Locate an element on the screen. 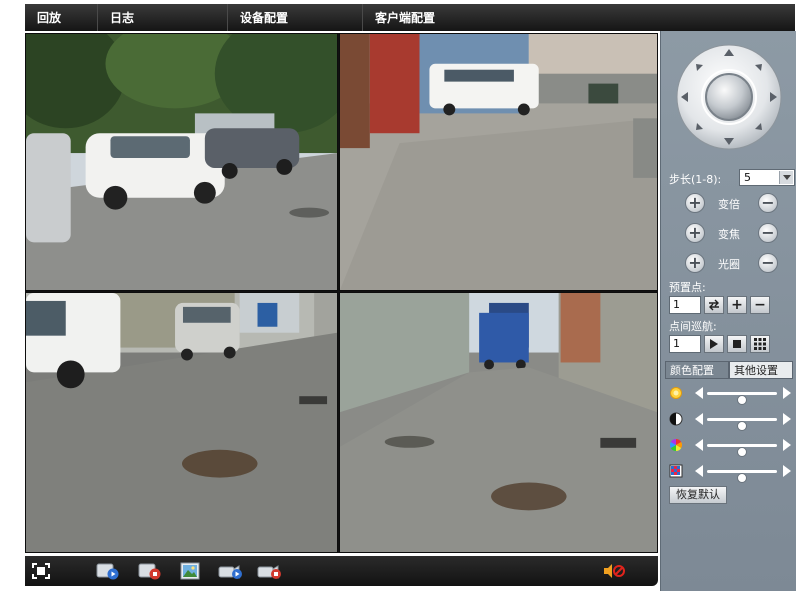 The height and width of the screenshot is (605, 800). snapshot-icon is located at coordinates (190, 571).